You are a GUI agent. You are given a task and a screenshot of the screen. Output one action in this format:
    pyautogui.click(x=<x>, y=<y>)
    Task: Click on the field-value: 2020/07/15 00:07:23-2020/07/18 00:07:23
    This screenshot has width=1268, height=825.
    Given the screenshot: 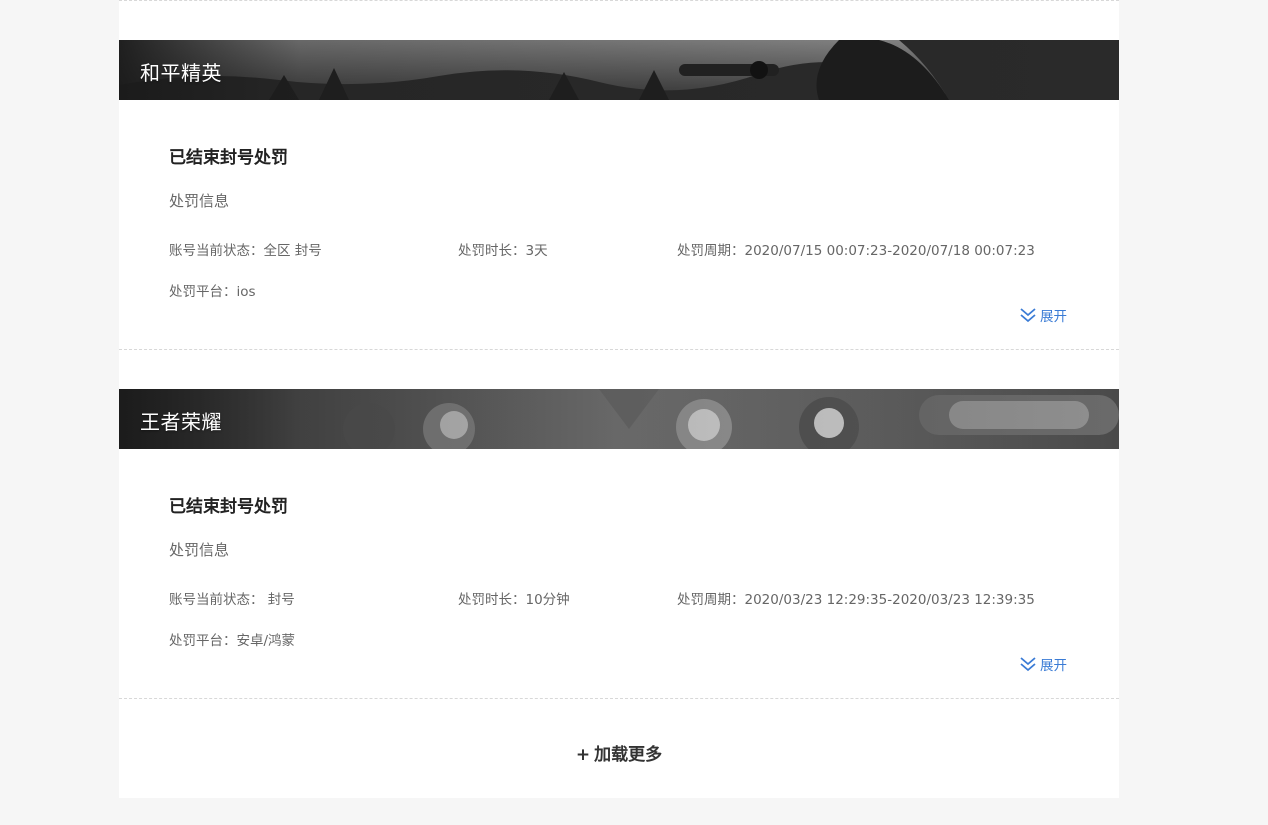 What is the action you would take?
    pyautogui.click(x=889, y=251)
    